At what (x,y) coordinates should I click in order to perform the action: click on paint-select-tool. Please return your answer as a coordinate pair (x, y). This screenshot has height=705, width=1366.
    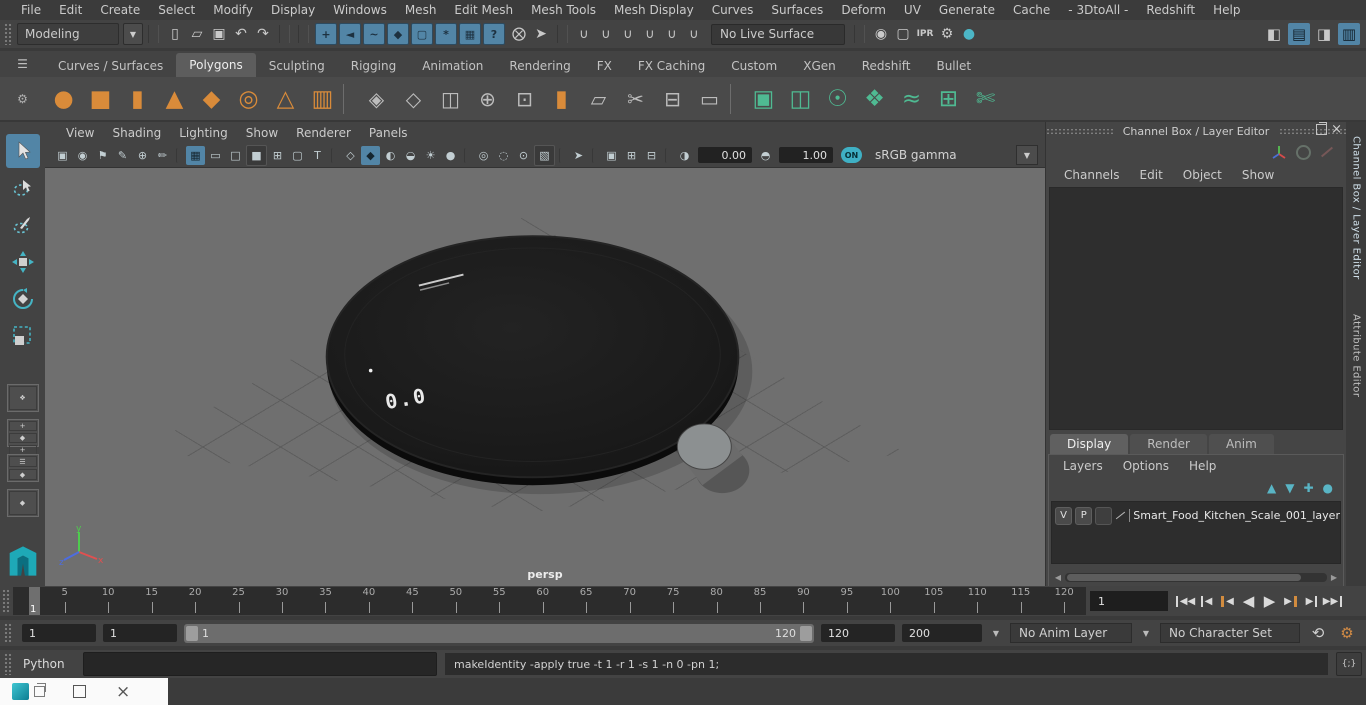
    Looking at the image, I should click on (23, 225).